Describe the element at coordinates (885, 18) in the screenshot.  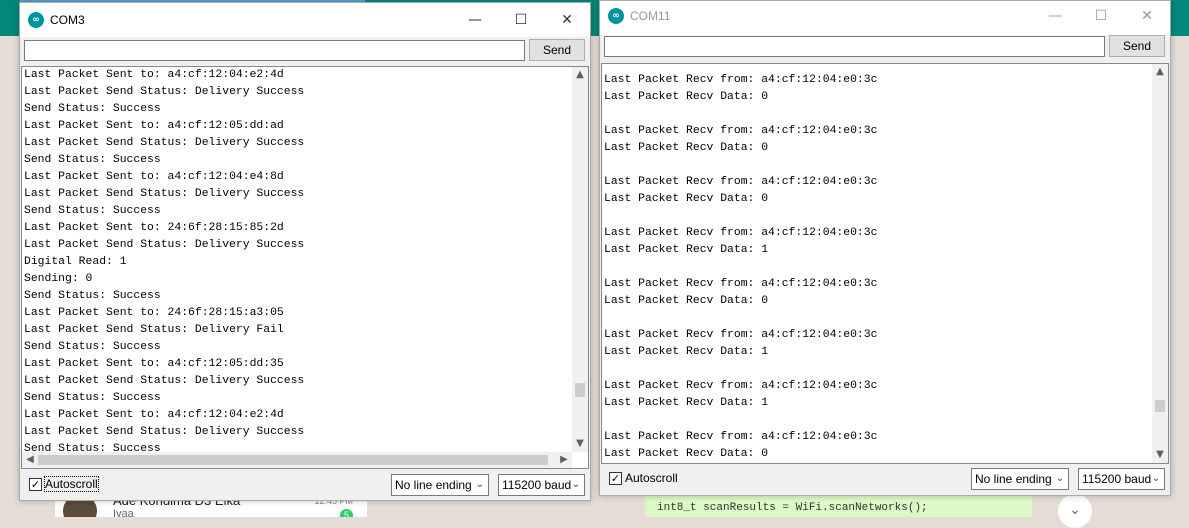
I see `title-bar: ∞ COM11 — ☐ ✕` at that location.